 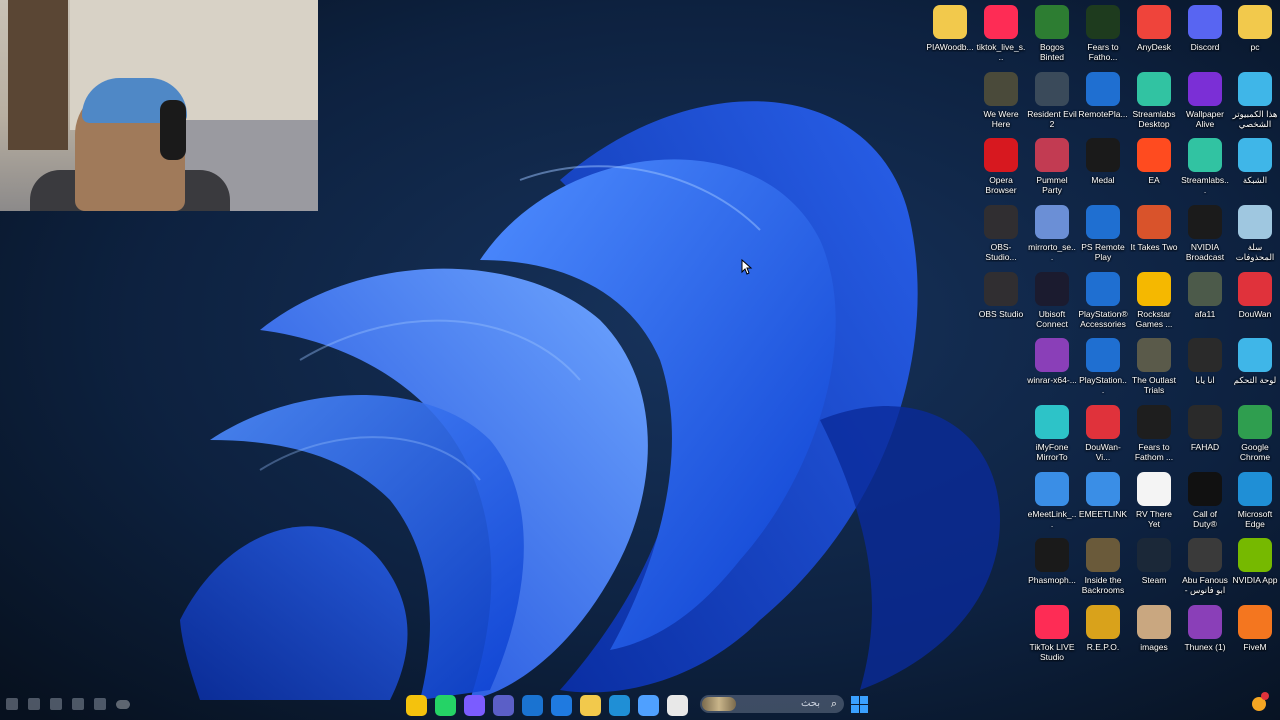 What do you see at coordinates (1154, 36) in the screenshot?
I see `desktop-icon: AnyDesk` at bounding box center [1154, 36].